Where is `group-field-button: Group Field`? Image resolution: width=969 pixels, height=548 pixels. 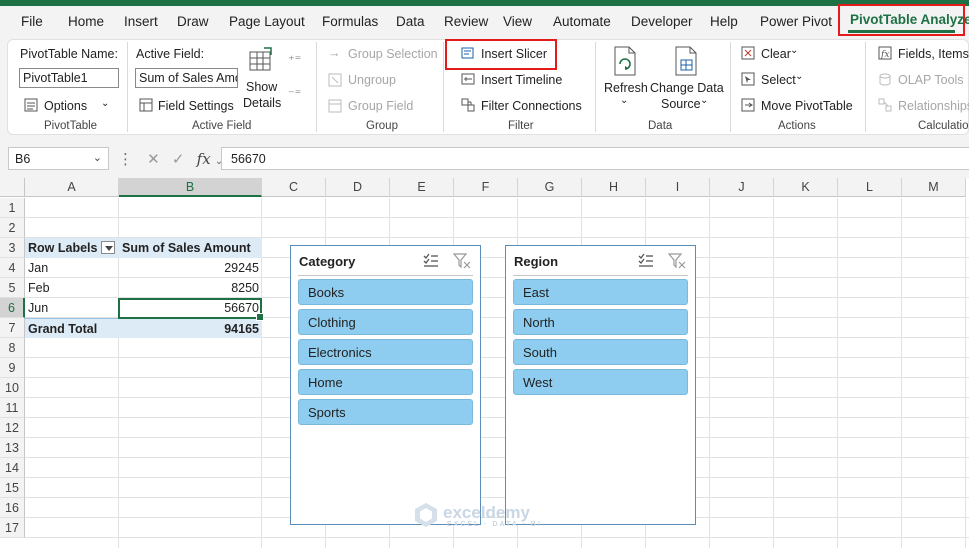 group-field-button: Group Field is located at coordinates (380, 106).